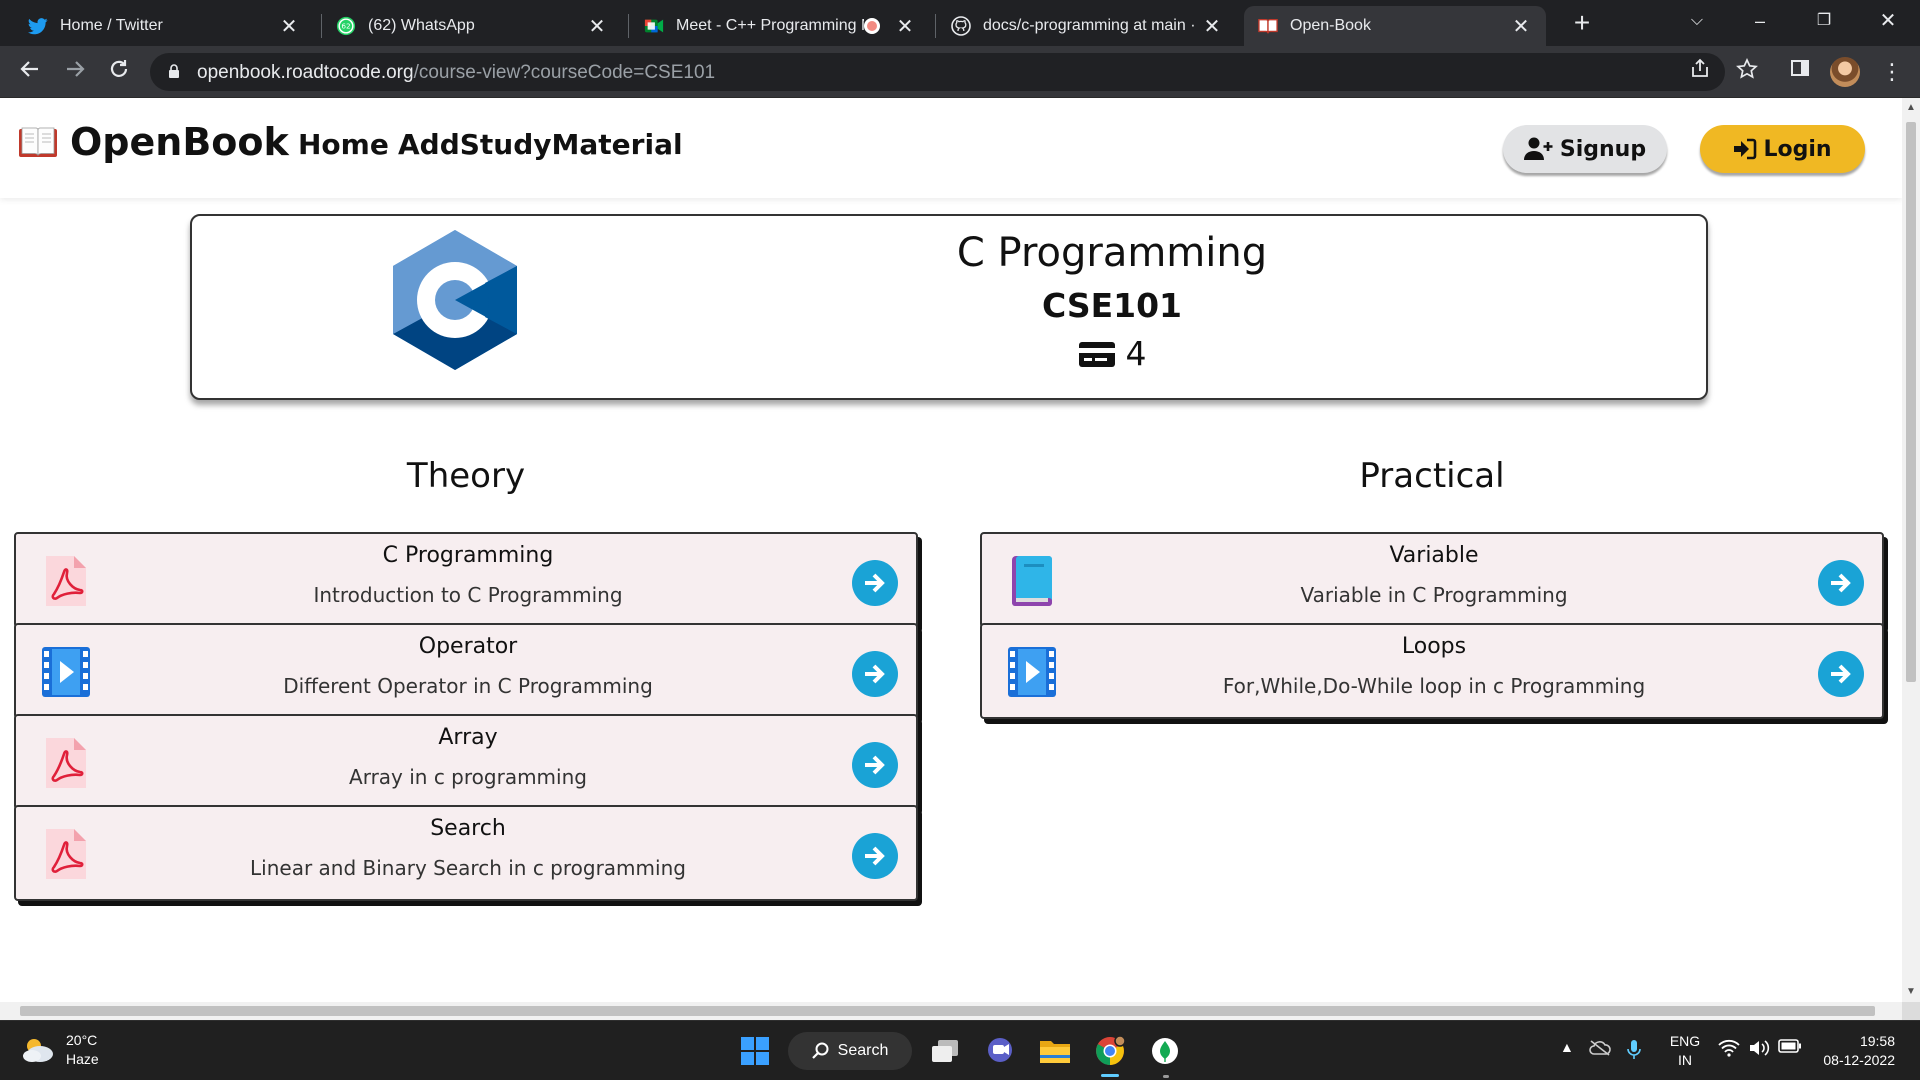 The image size is (1920, 1080). I want to click on microphone-icon, so click(1634, 1052).